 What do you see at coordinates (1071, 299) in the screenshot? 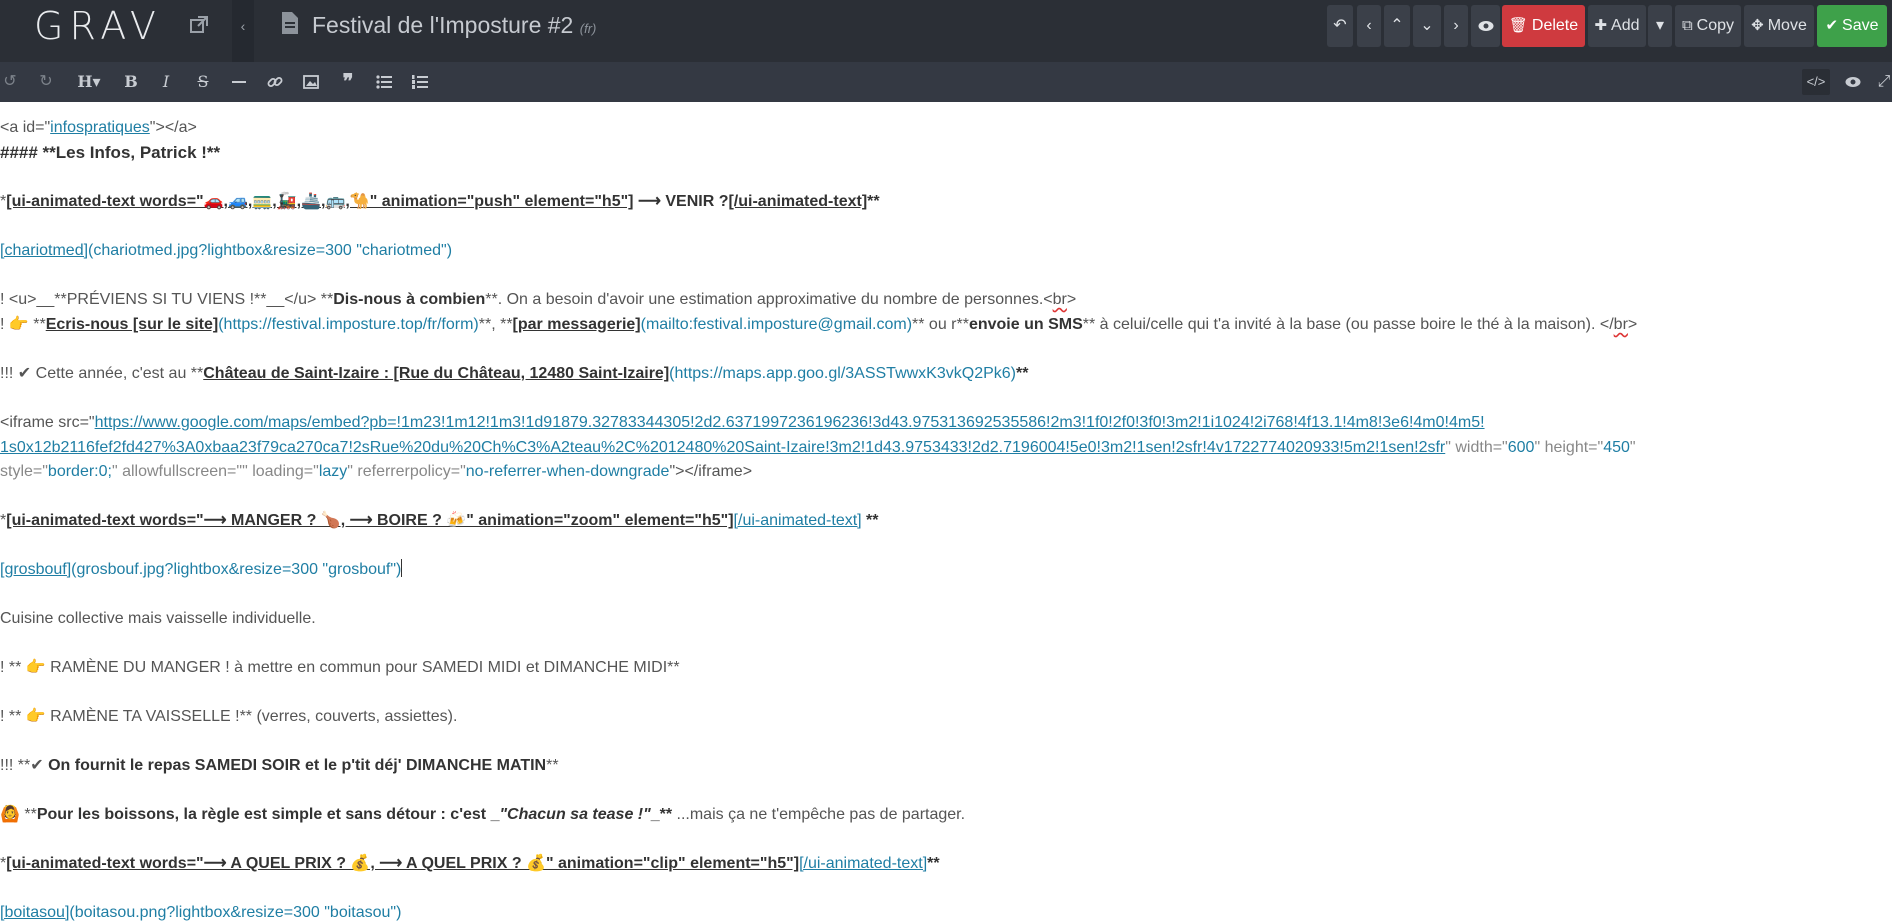
I see `line-5-text-e: >` at bounding box center [1071, 299].